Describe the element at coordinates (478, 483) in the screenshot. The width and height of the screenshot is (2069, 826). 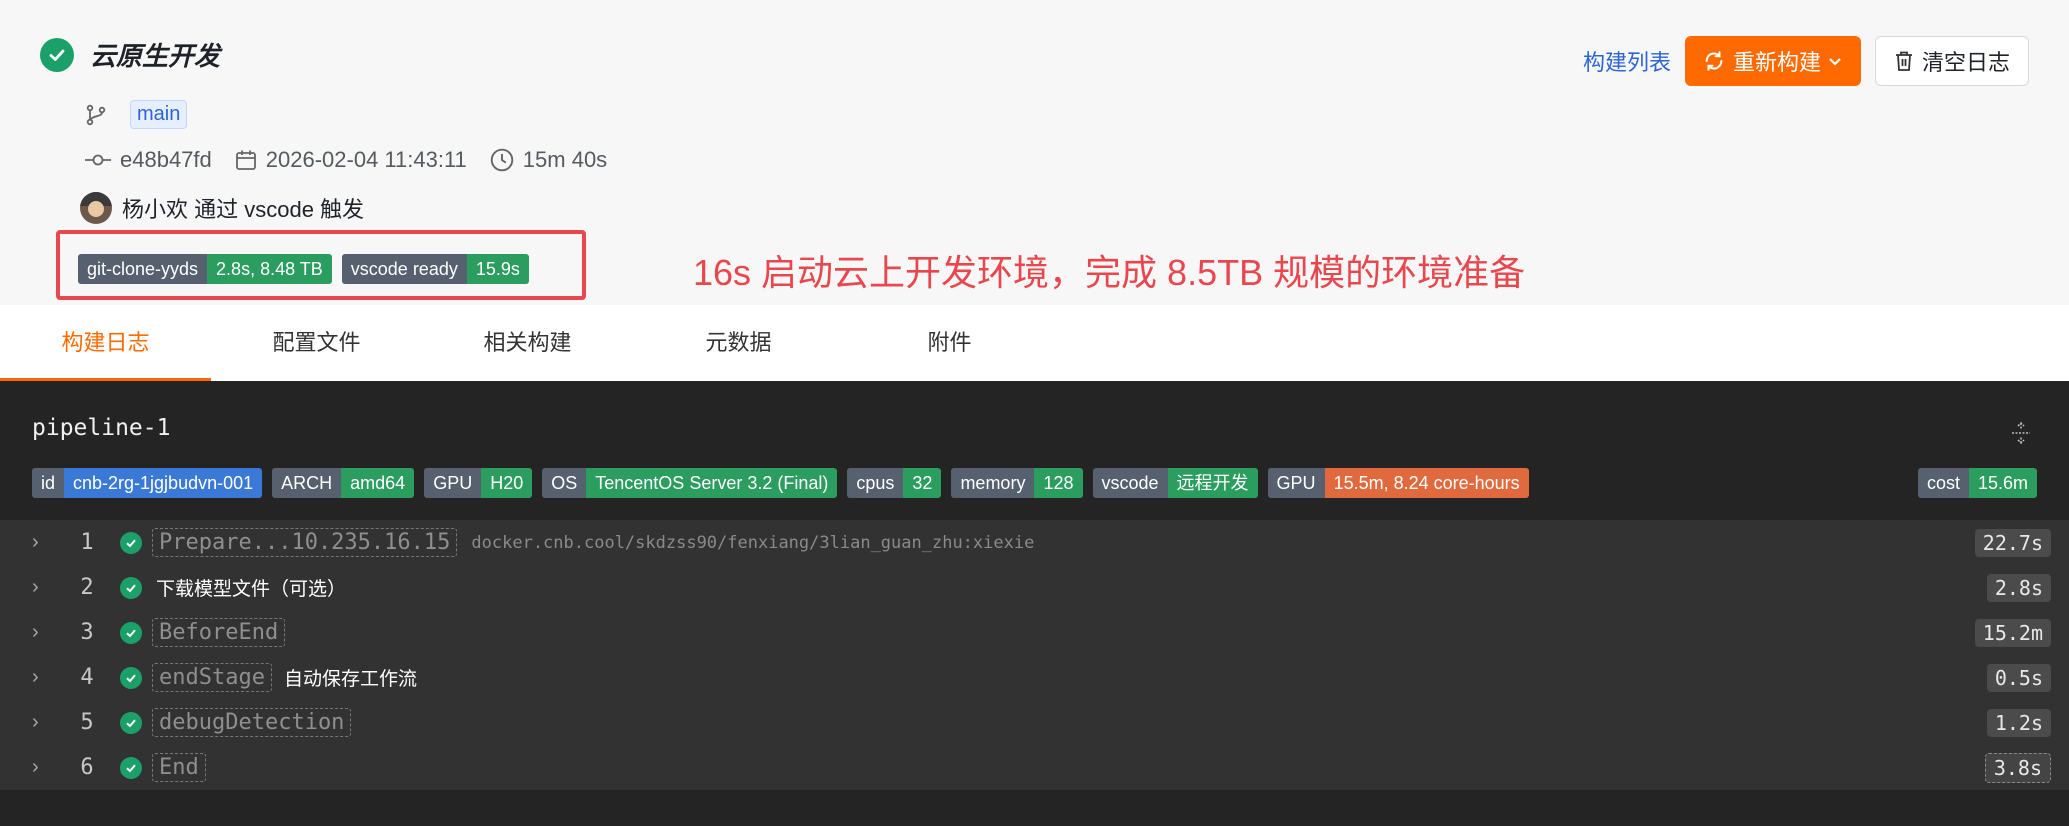
I see `badge-gpu: GPU H20` at that location.